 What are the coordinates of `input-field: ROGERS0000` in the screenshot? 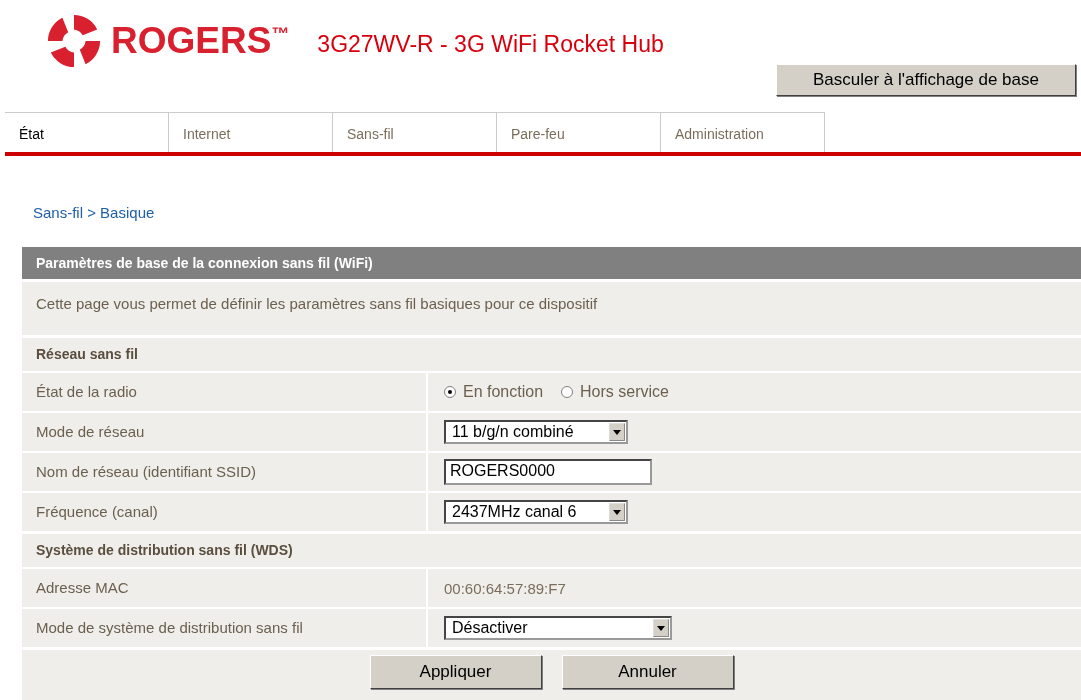 It's located at (548, 472).